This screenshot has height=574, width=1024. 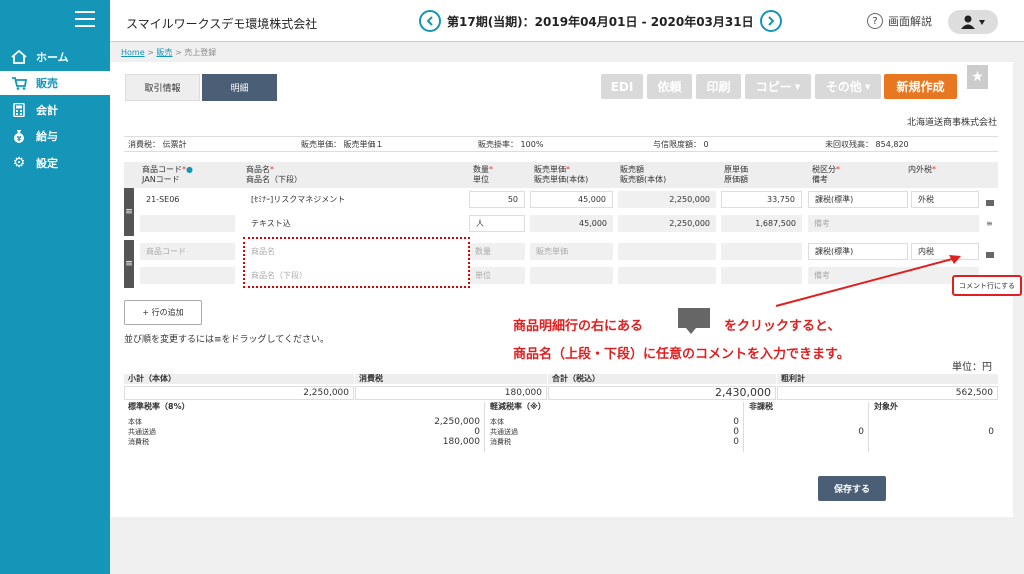 I want to click on help-label: 画面解説, so click(x=910, y=21).